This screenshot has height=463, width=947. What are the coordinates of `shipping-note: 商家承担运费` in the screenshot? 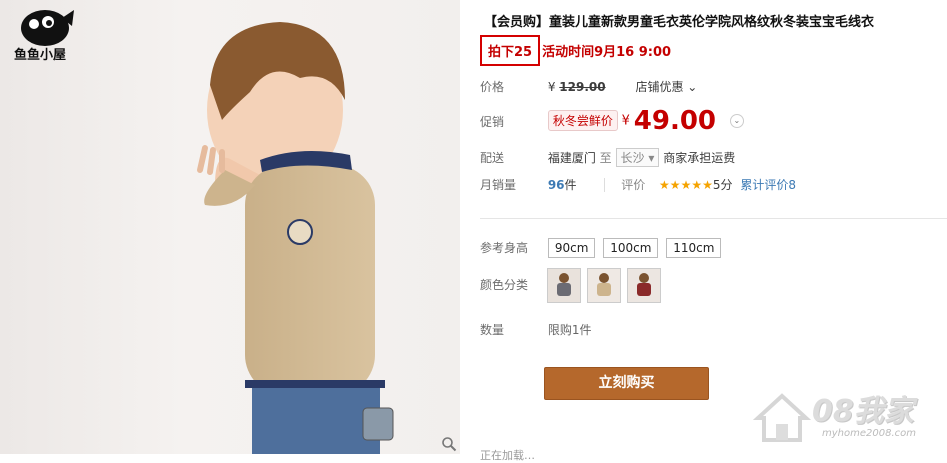 It's located at (699, 158).